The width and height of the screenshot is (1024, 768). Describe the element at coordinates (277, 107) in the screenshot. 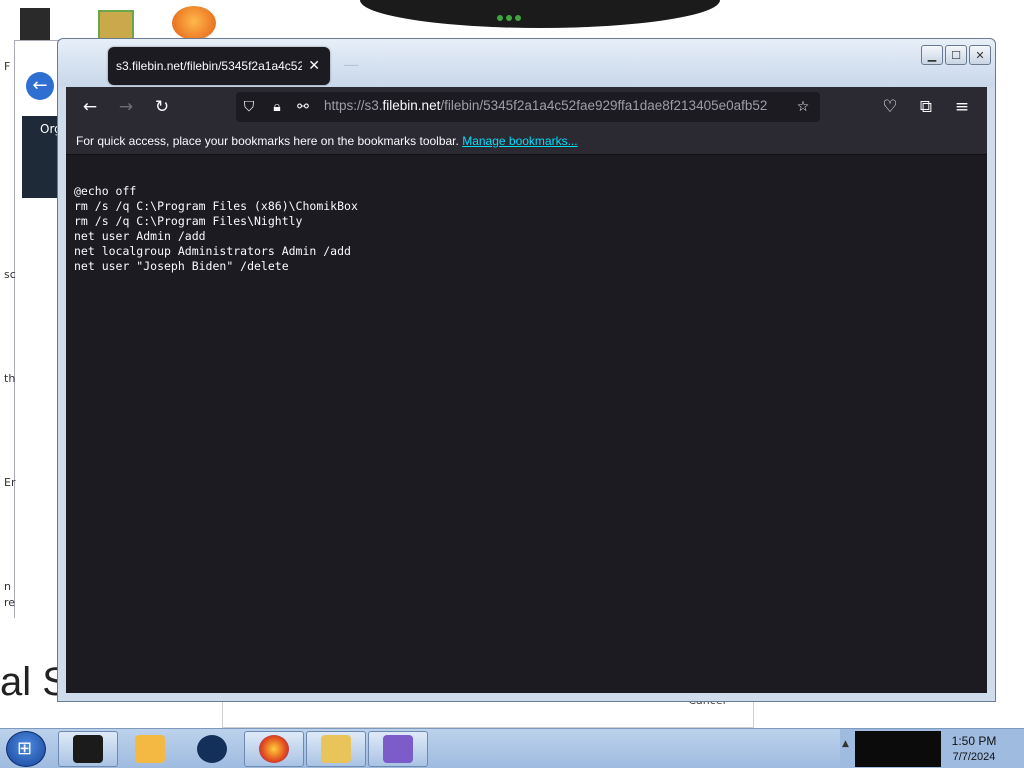

I see `lock-icon: 🔒︎` at that location.